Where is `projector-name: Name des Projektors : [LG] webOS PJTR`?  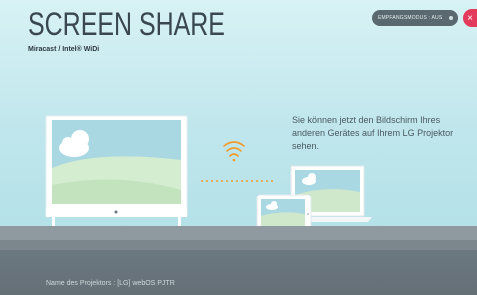
projector-name: Name des Projektors : [LG] webOS PJTR is located at coordinates (110, 283).